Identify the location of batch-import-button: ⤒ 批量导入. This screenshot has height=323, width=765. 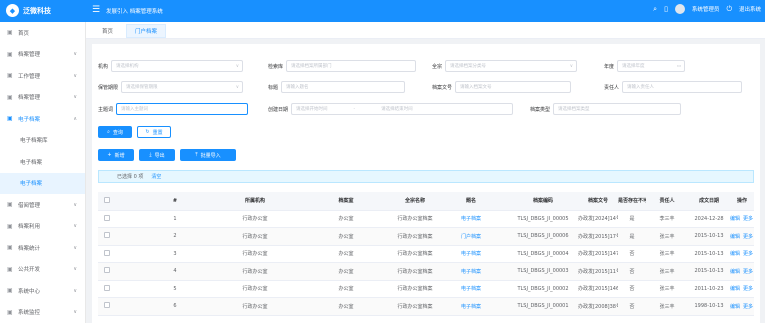
(208, 155).